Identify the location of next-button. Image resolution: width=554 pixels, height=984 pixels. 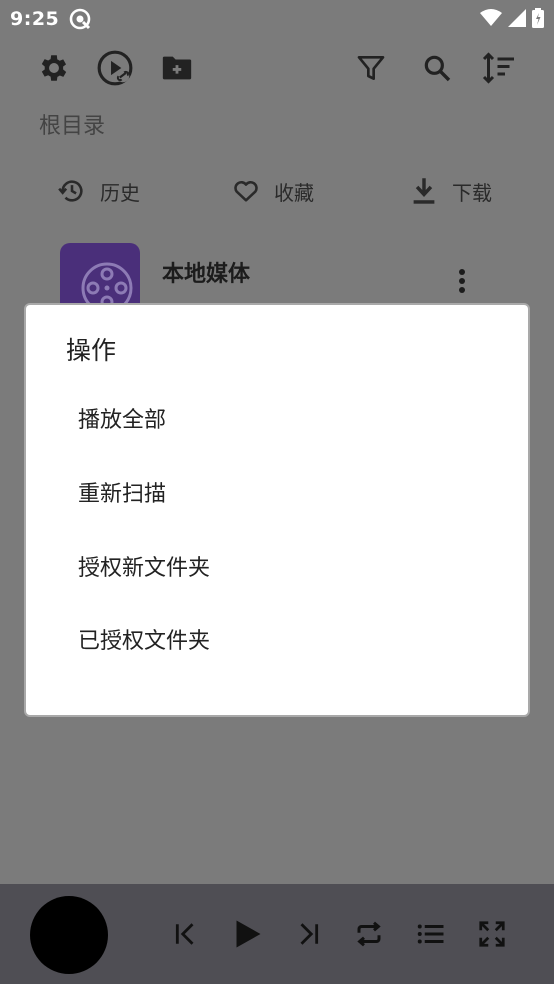
(308, 934).